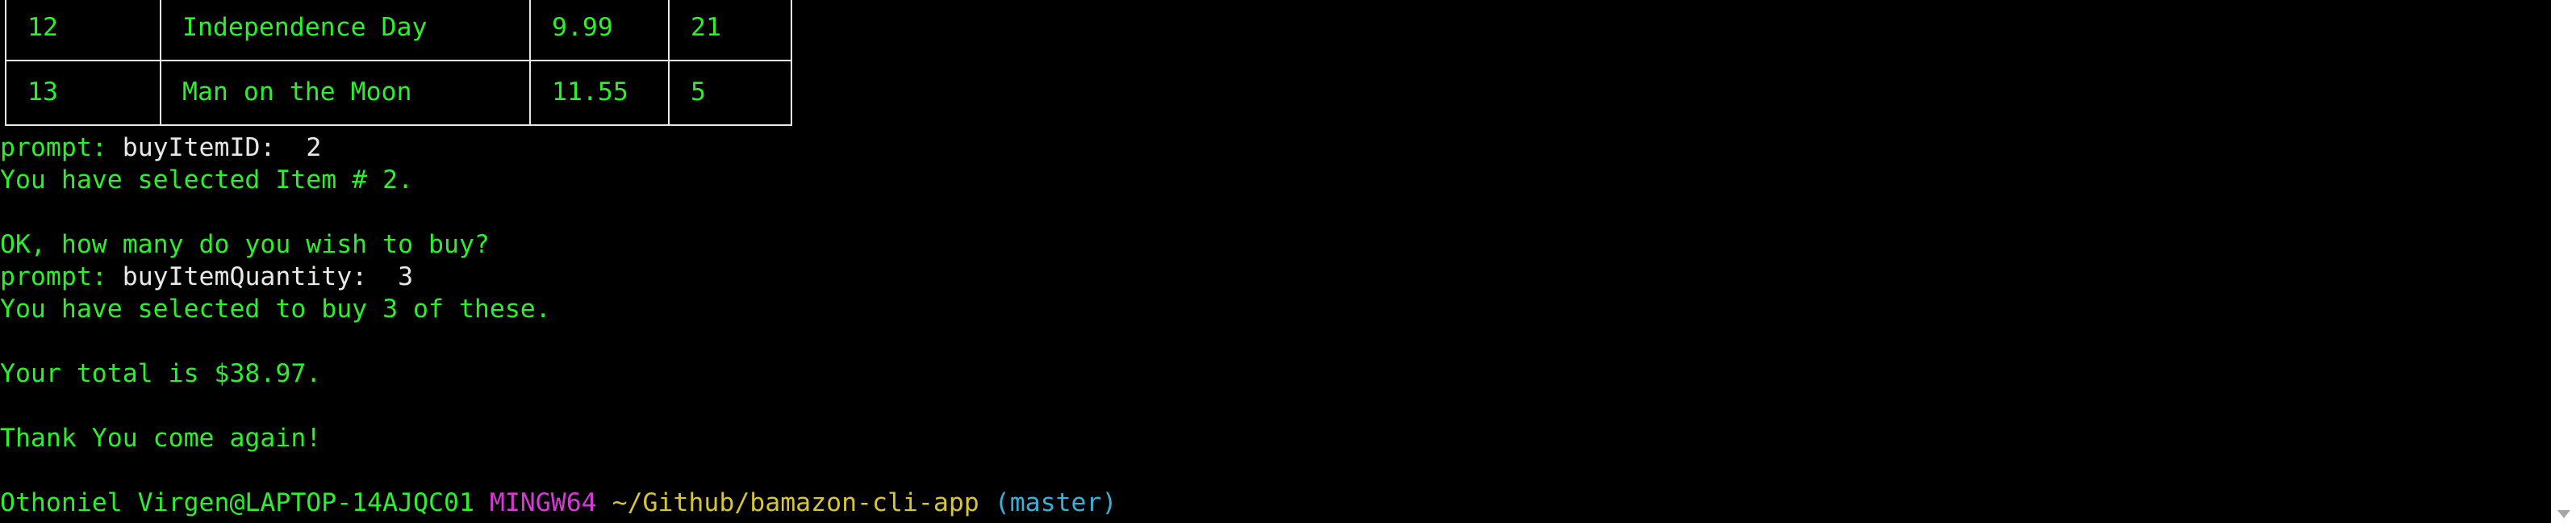 Image resolution: width=2576 pixels, height=523 pixels. Describe the element at coordinates (599, 31) in the screenshot. I see `price-cell: 9.99` at that location.